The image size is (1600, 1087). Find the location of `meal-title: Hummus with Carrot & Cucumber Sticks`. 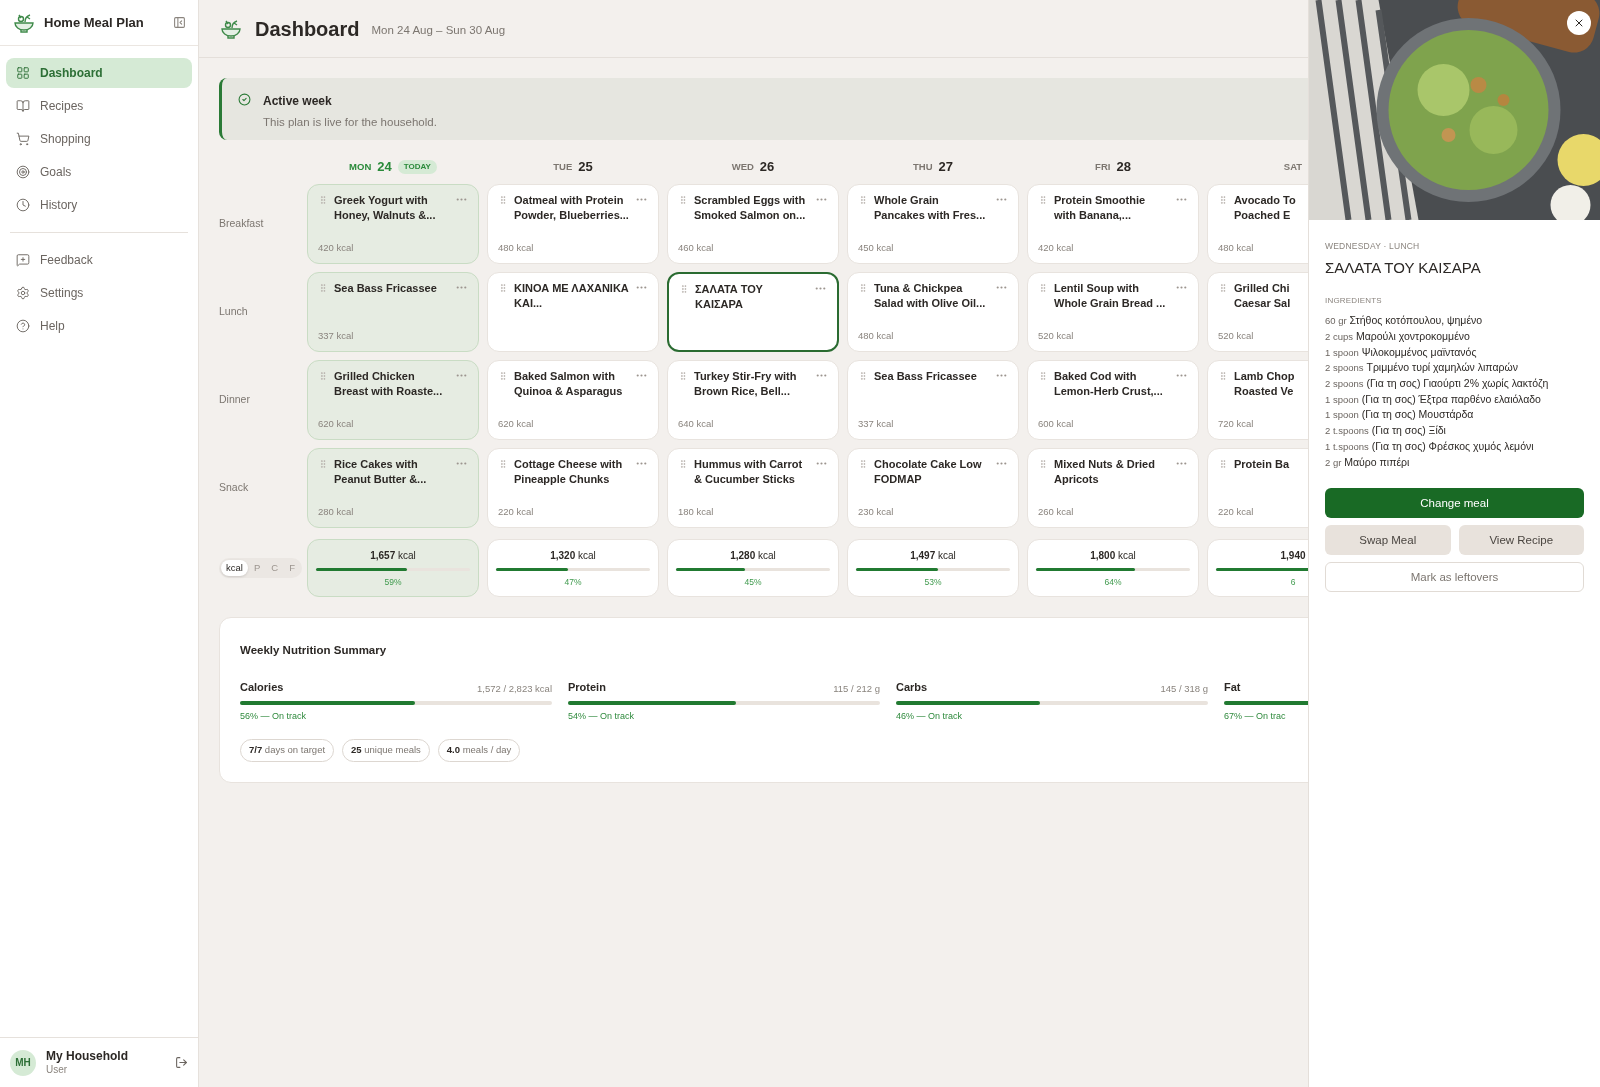

meal-title: Hummus with Carrot & Cucumber Sticks is located at coordinates (749, 472).